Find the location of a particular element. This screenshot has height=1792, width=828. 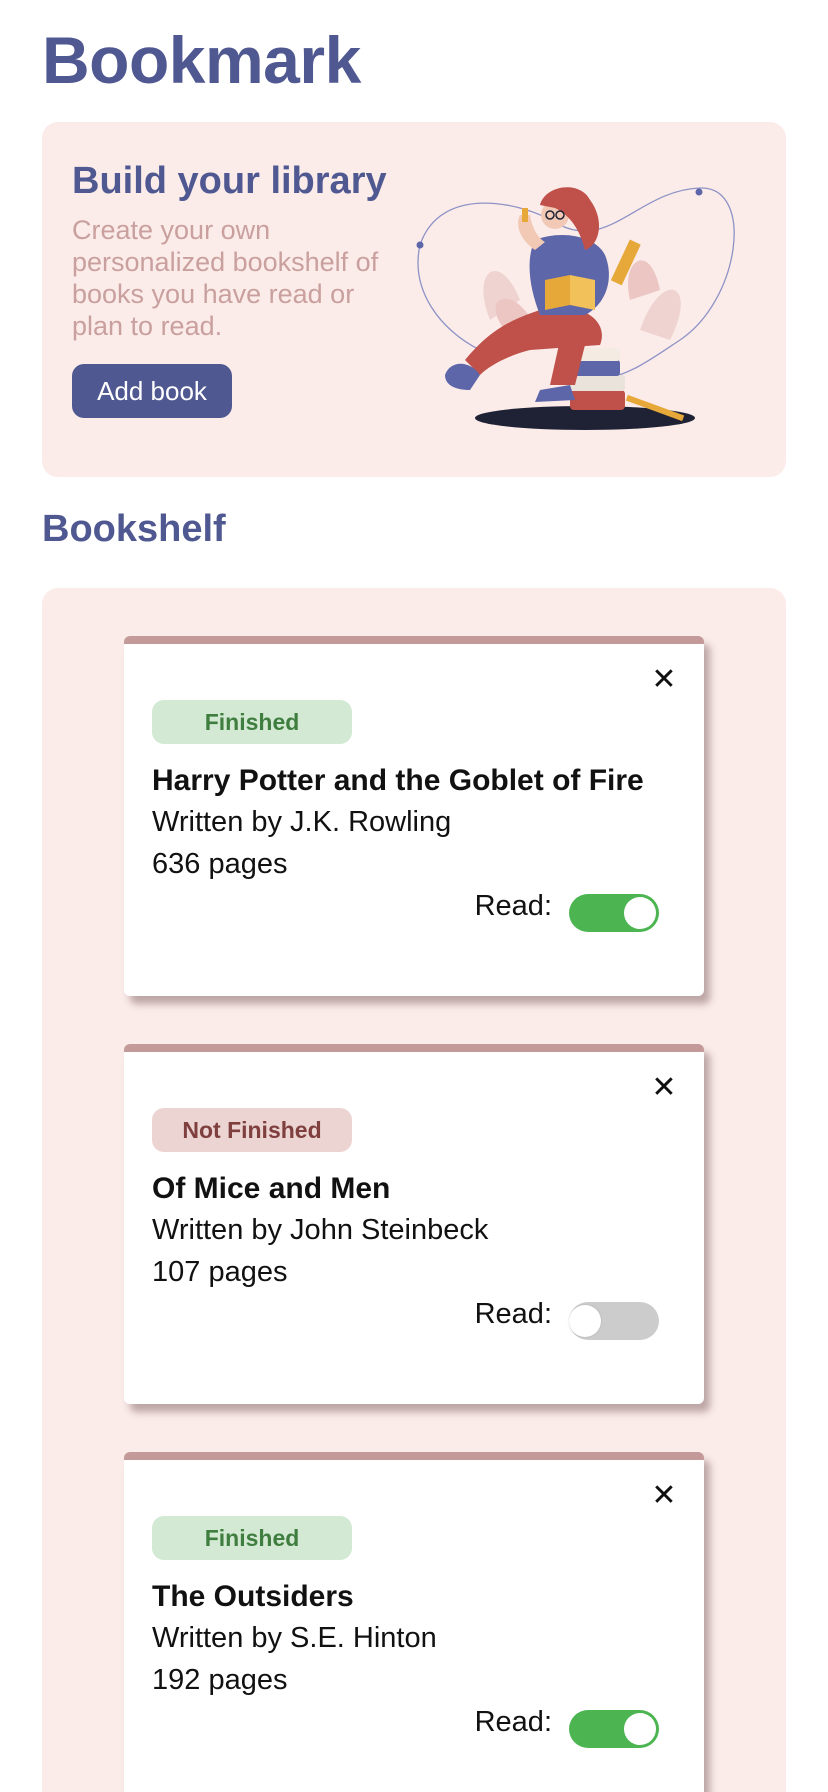

bookshelf-title: Bookshelf is located at coordinates (134, 529).